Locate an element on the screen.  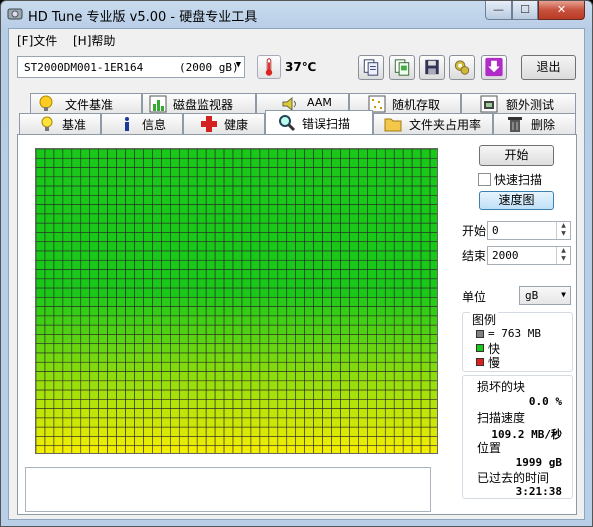
end-position-spinner: 2000 ▲ ▼ is located at coordinates (529, 255).